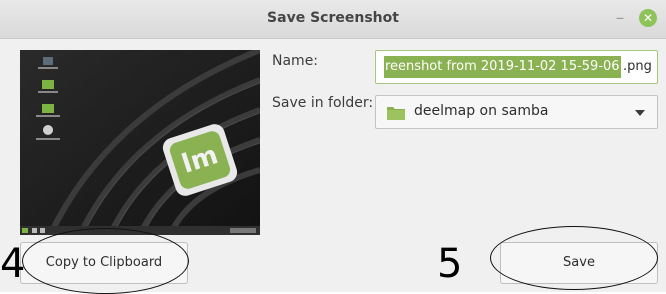 The width and height of the screenshot is (666, 294). What do you see at coordinates (104, 263) in the screenshot?
I see `copy-to-clipboard-button: Copy to Clipboard` at bounding box center [104, 263].